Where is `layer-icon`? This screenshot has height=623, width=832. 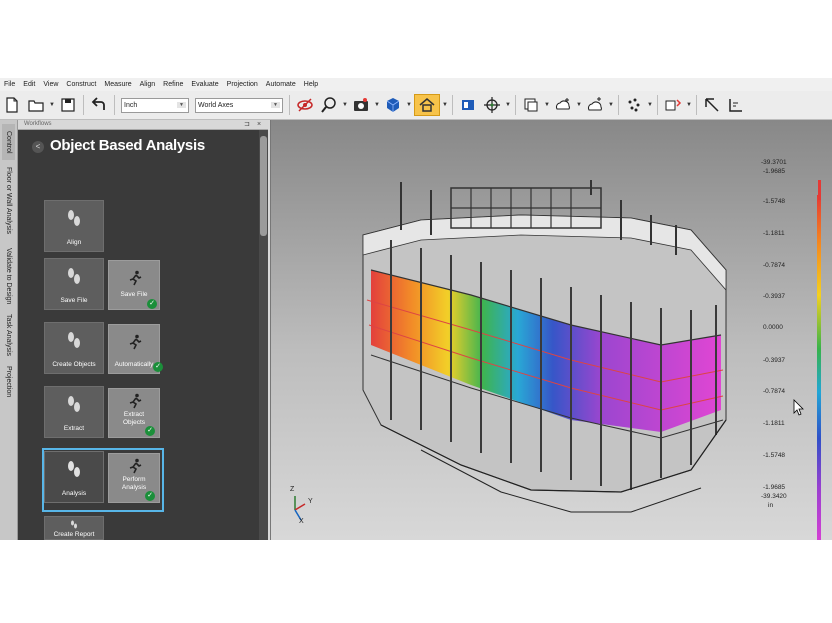
layer-icon is located at coordinates (531, 105).